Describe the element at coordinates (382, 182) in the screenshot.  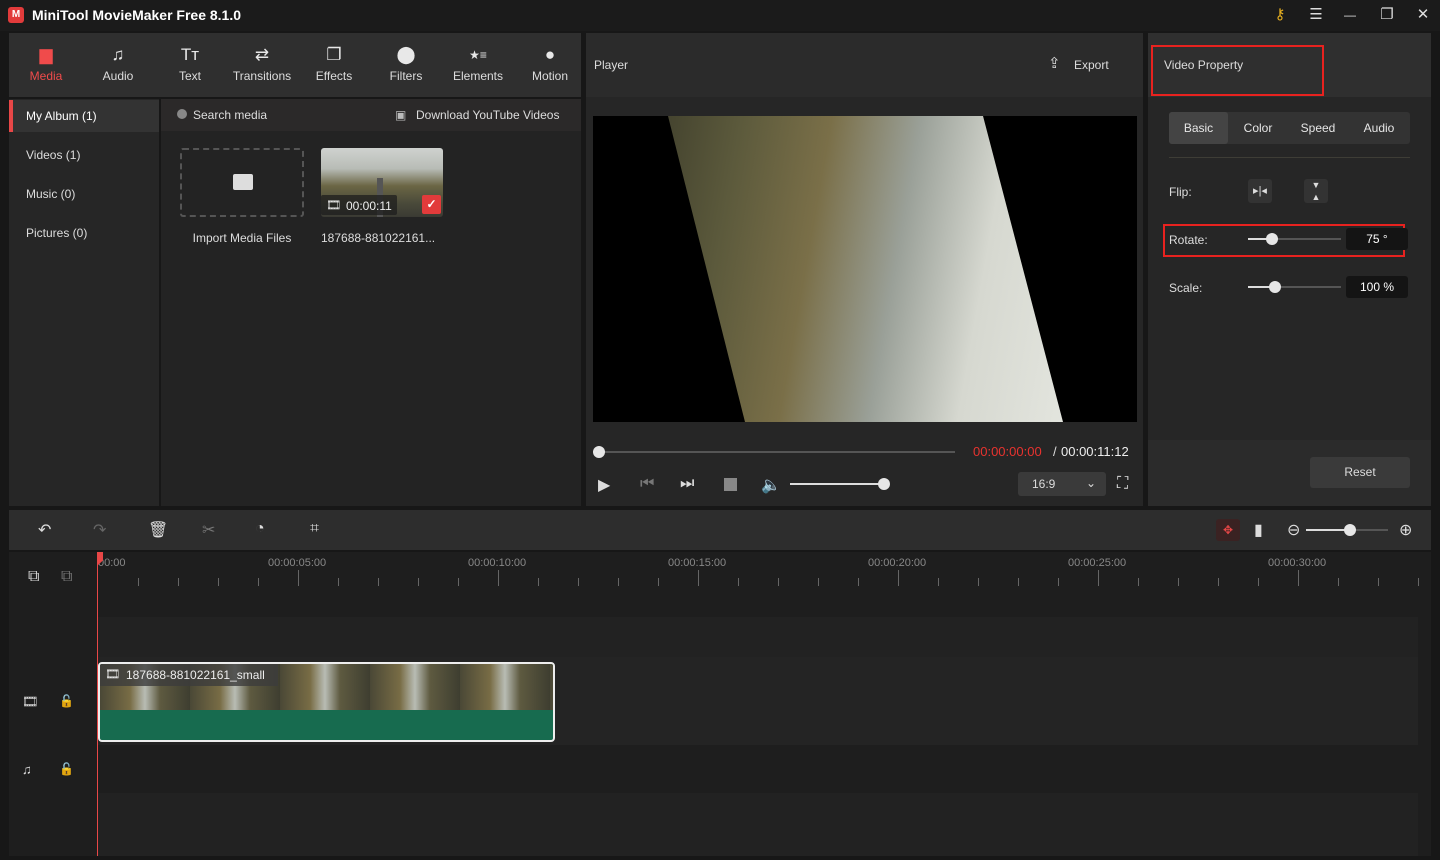
I see `media-clip-thumbnail: 🎞 00:00:11 ✓` at that location.